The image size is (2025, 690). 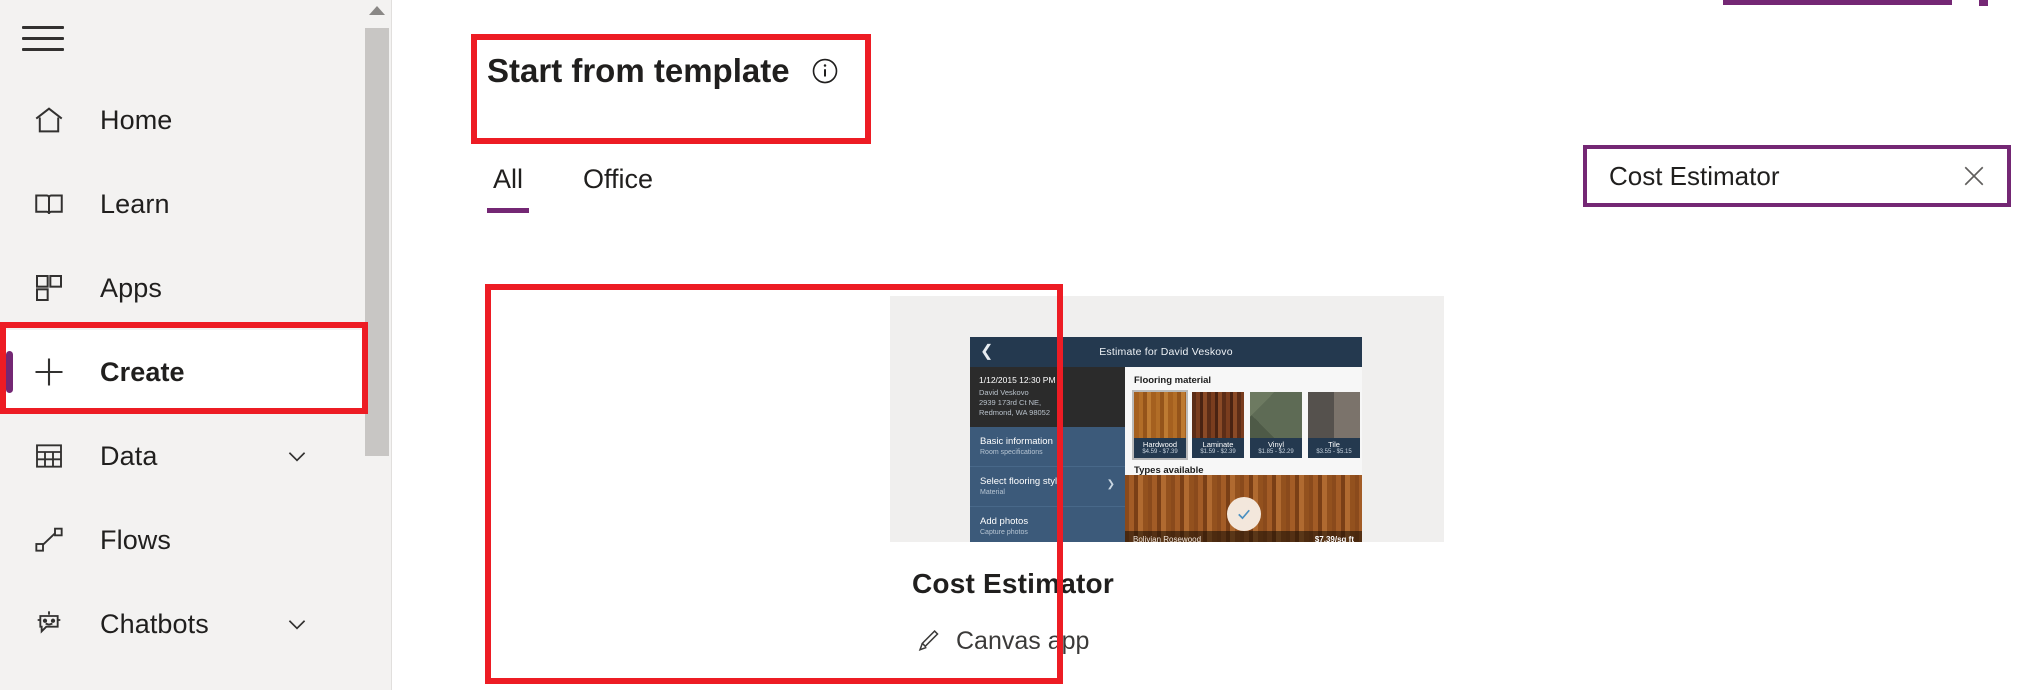 What do you see at coordinates (136, 539) in the screenshot?
I see `sidebar-item-label: Flows` at bounding box center [136, 539].